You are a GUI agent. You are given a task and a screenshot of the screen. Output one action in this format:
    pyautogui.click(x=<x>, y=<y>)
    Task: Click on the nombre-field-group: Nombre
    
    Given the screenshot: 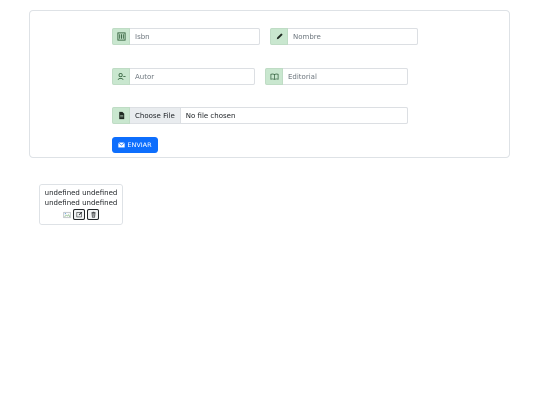 What is the action you would take?
    pyautogui.click(x=344, y=36)
    